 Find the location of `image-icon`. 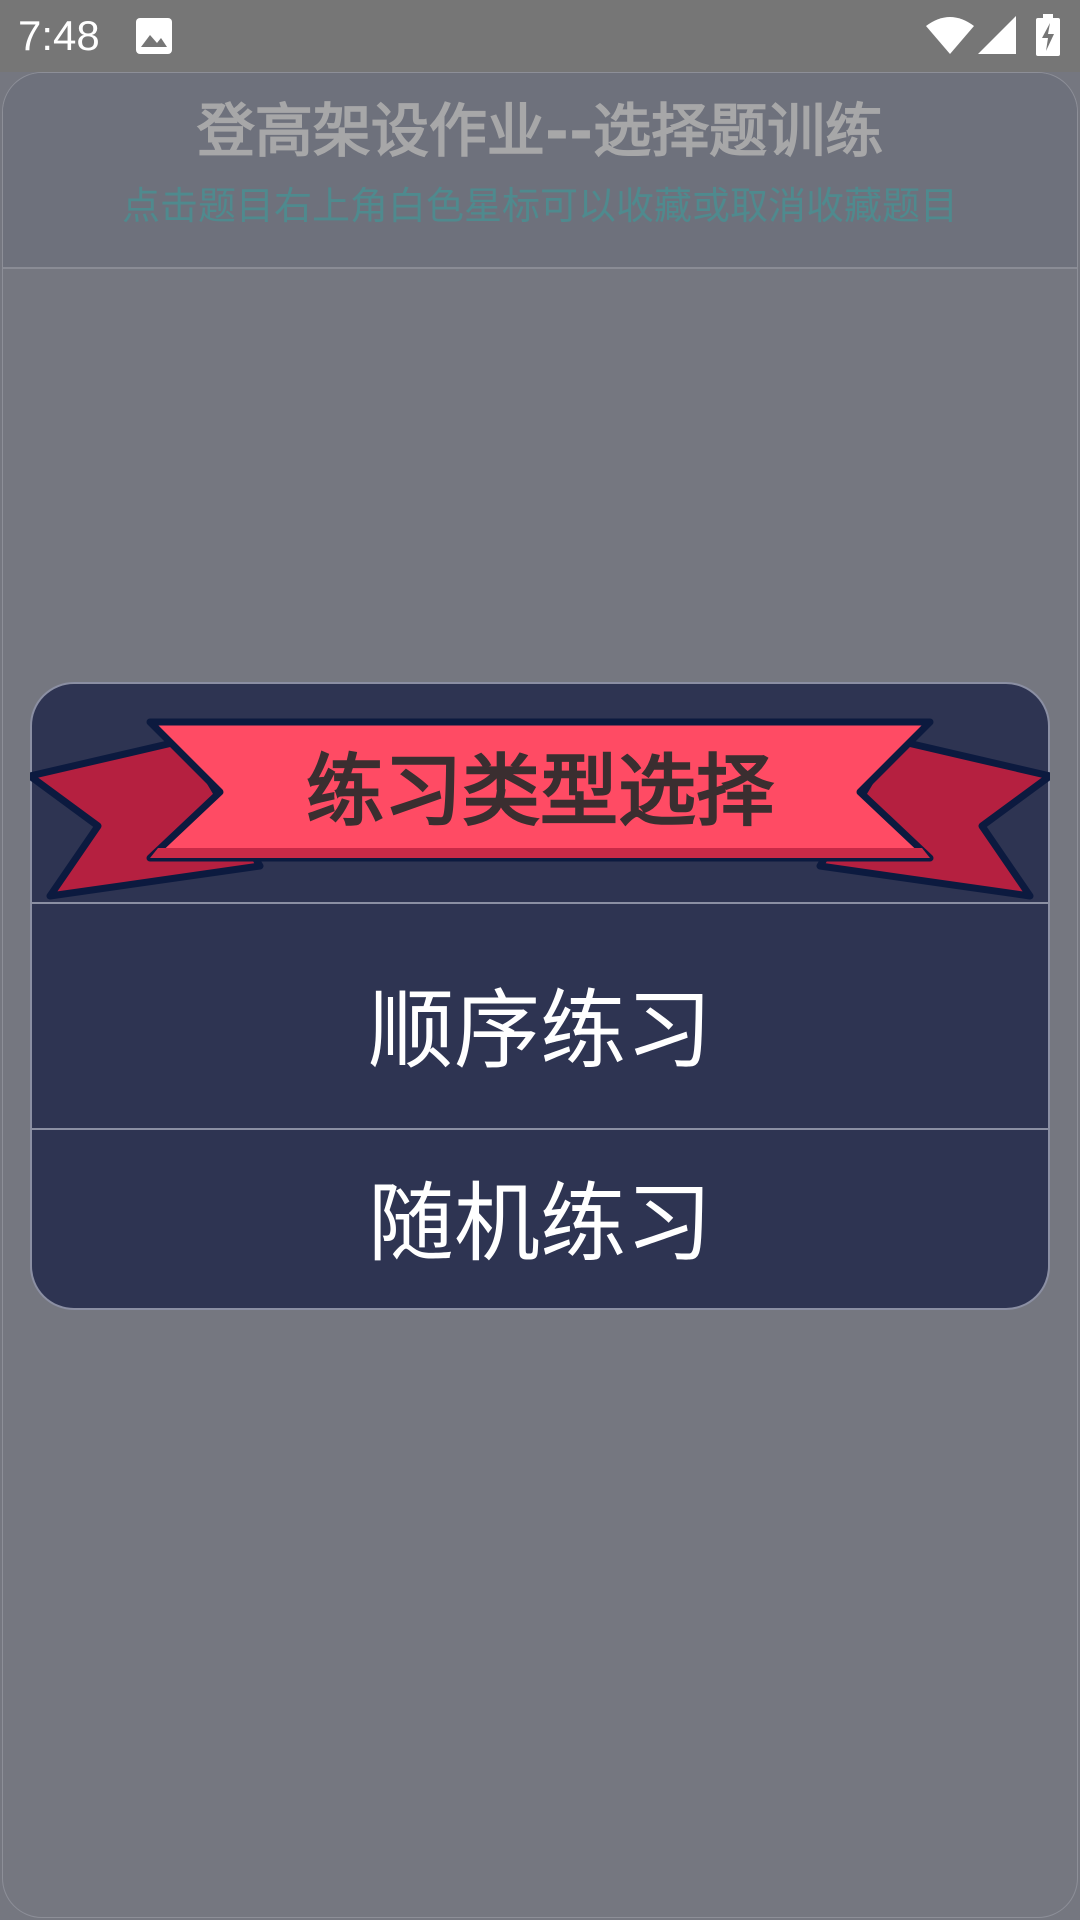

image-icon is located at coordinates (154, 36).